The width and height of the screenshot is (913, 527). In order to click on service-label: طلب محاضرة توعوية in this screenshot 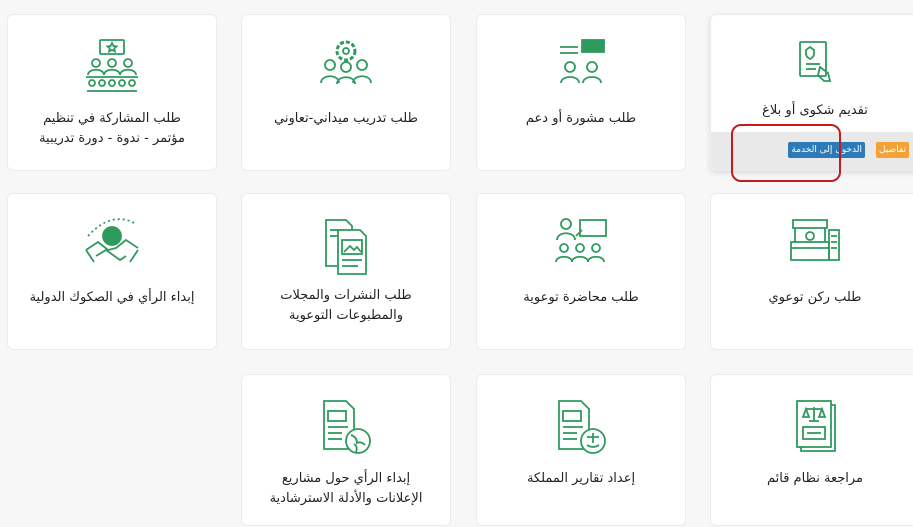, I will do `click(581, 297)`.